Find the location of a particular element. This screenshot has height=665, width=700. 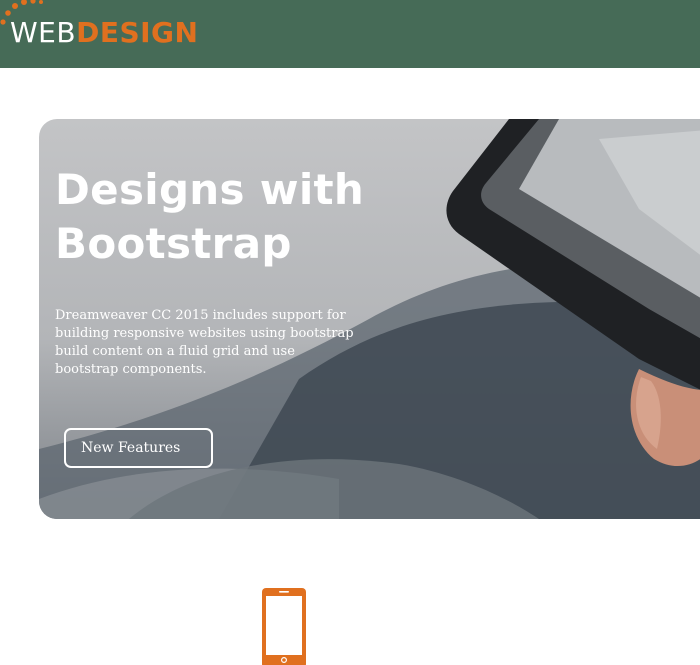

logo-web-text: WEB is located at coordinates (43, 32).